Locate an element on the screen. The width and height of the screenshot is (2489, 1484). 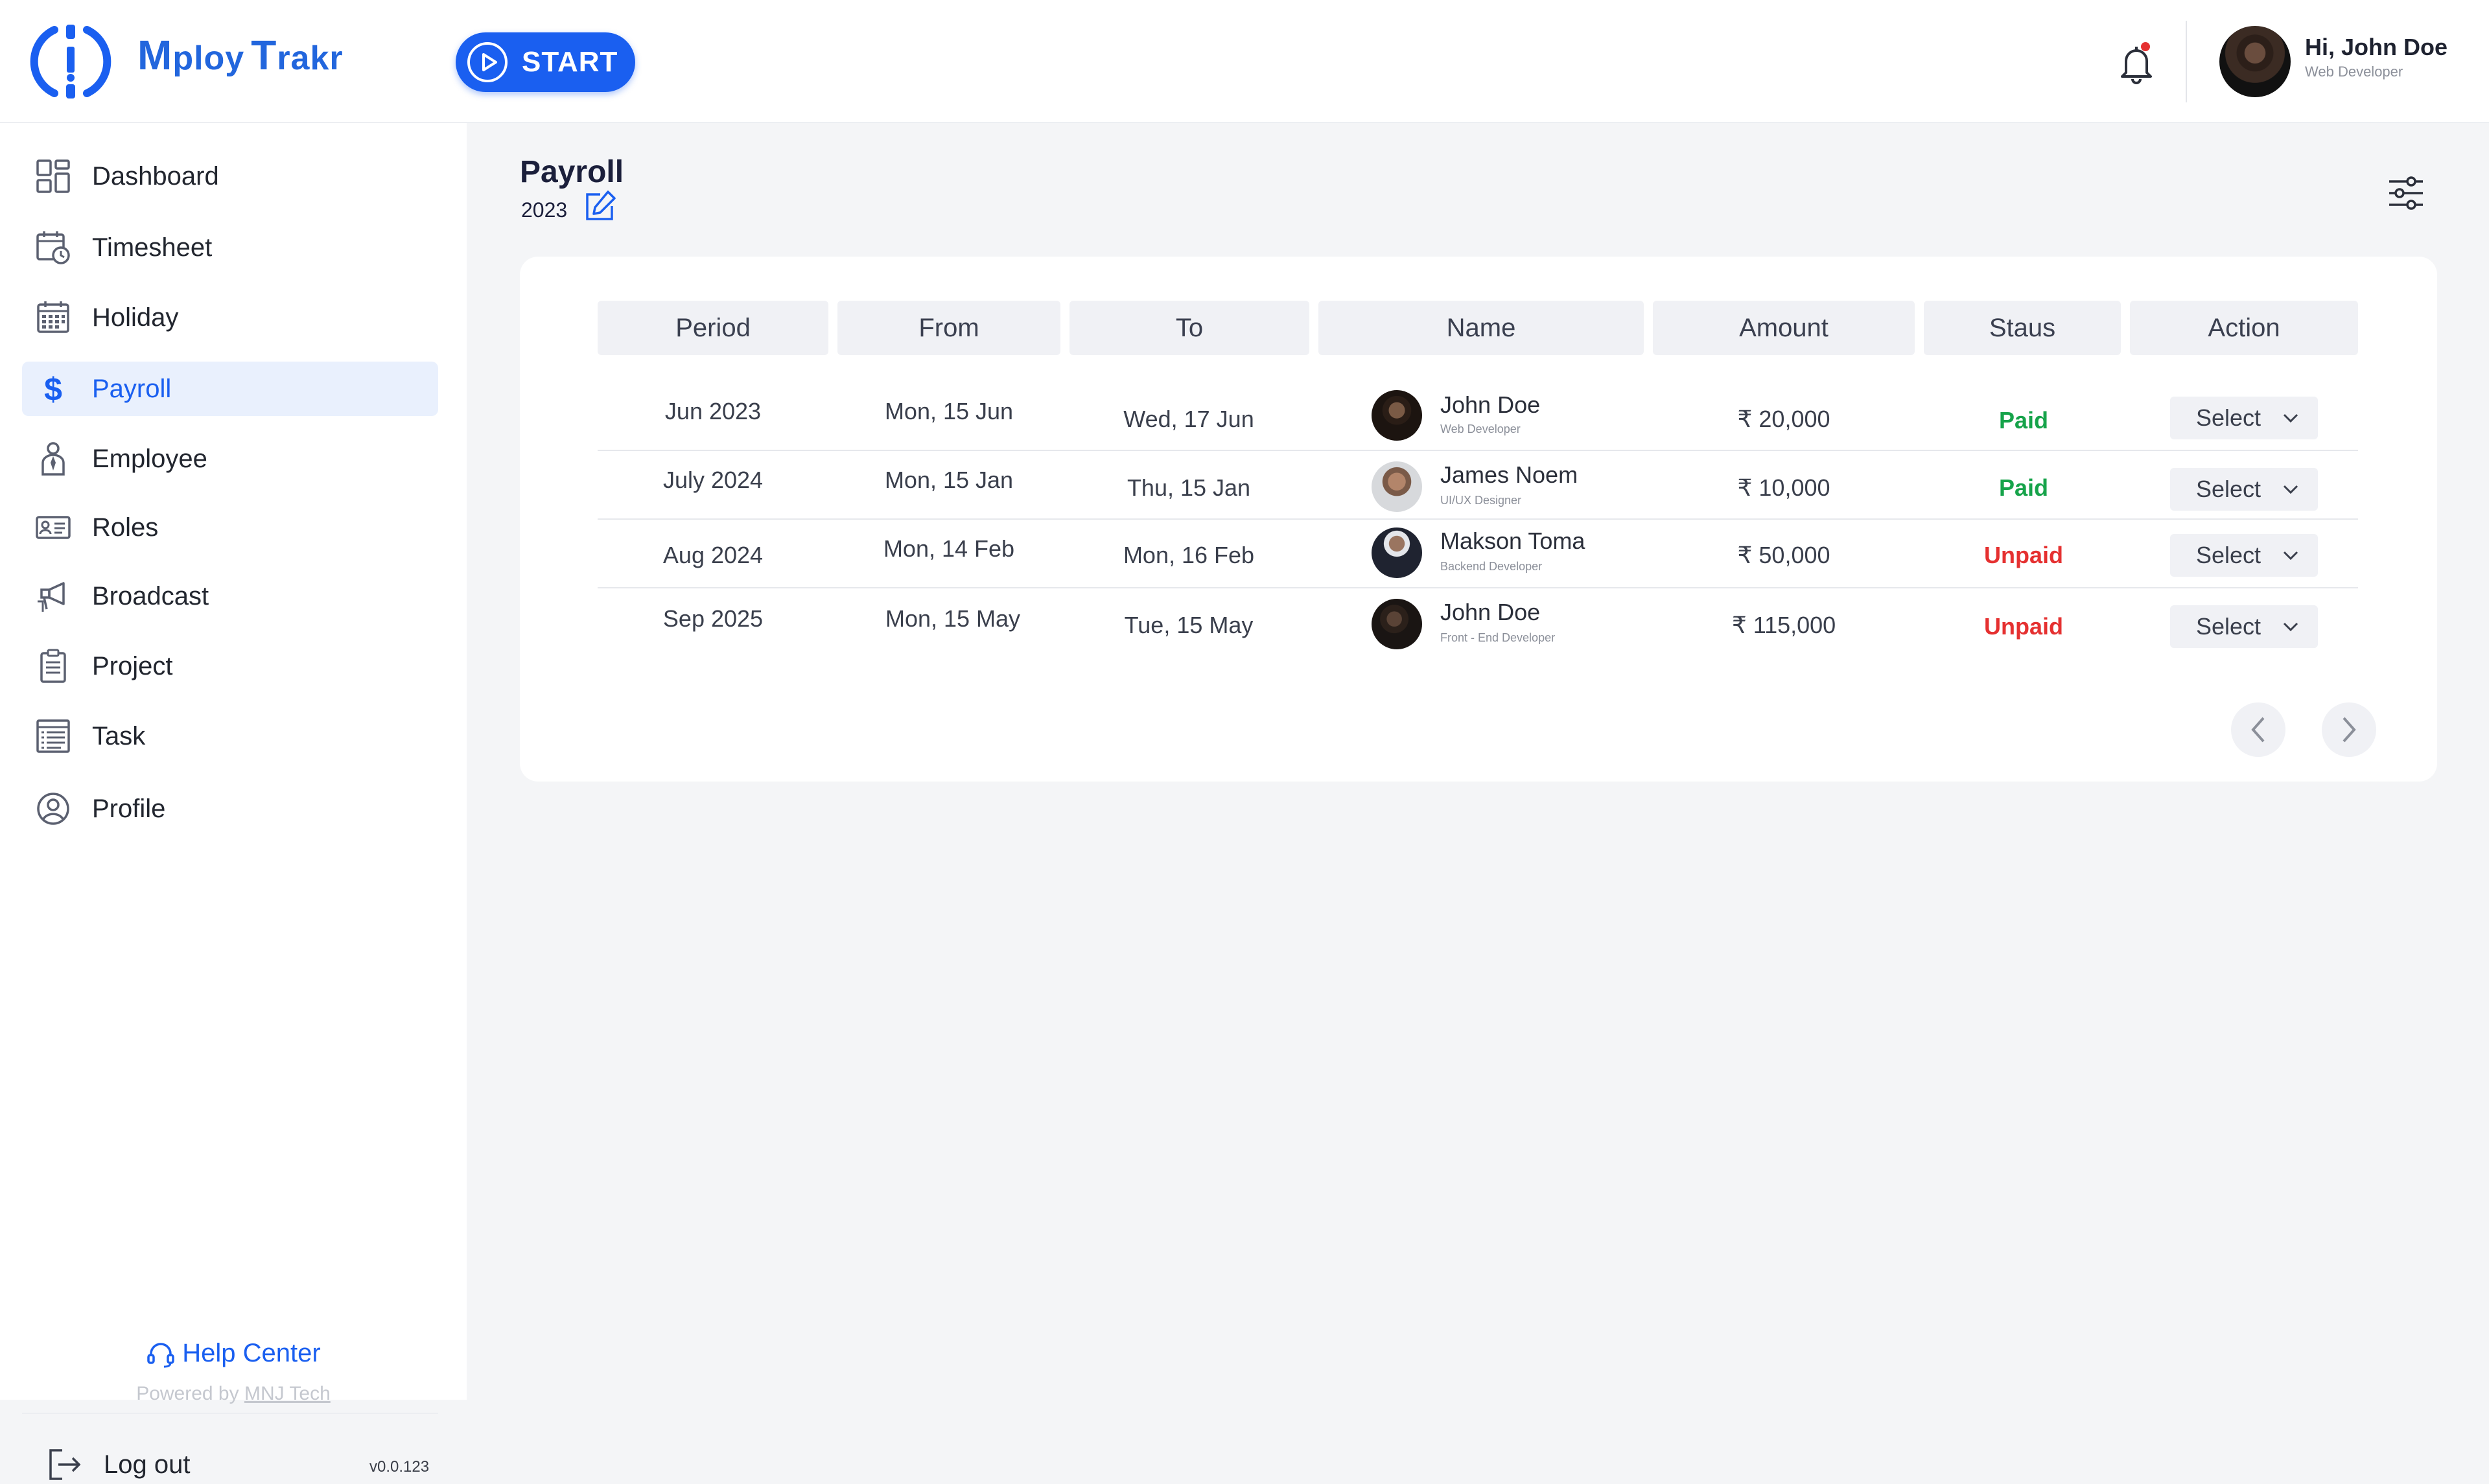
brand-part-ploy: ploy is located at coordinates (208, 58).